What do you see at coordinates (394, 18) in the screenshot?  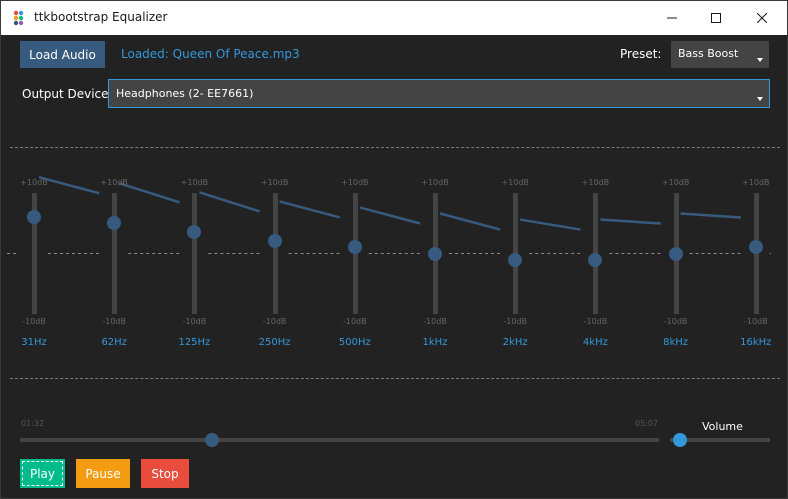 I see `title-bar: ttkbootstrap Equalizer` at bounding box center [394, 18].